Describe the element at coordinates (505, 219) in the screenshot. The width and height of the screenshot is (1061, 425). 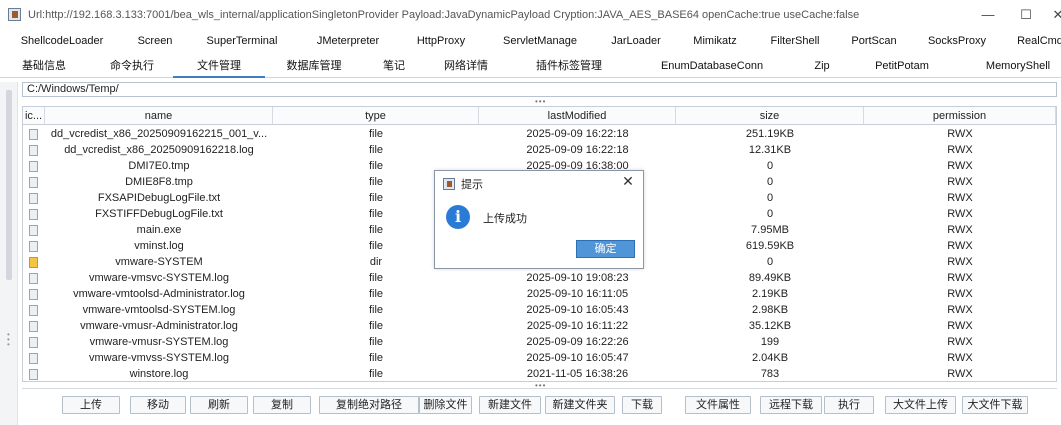
I see `dialog-message: 上传成功` at that location.